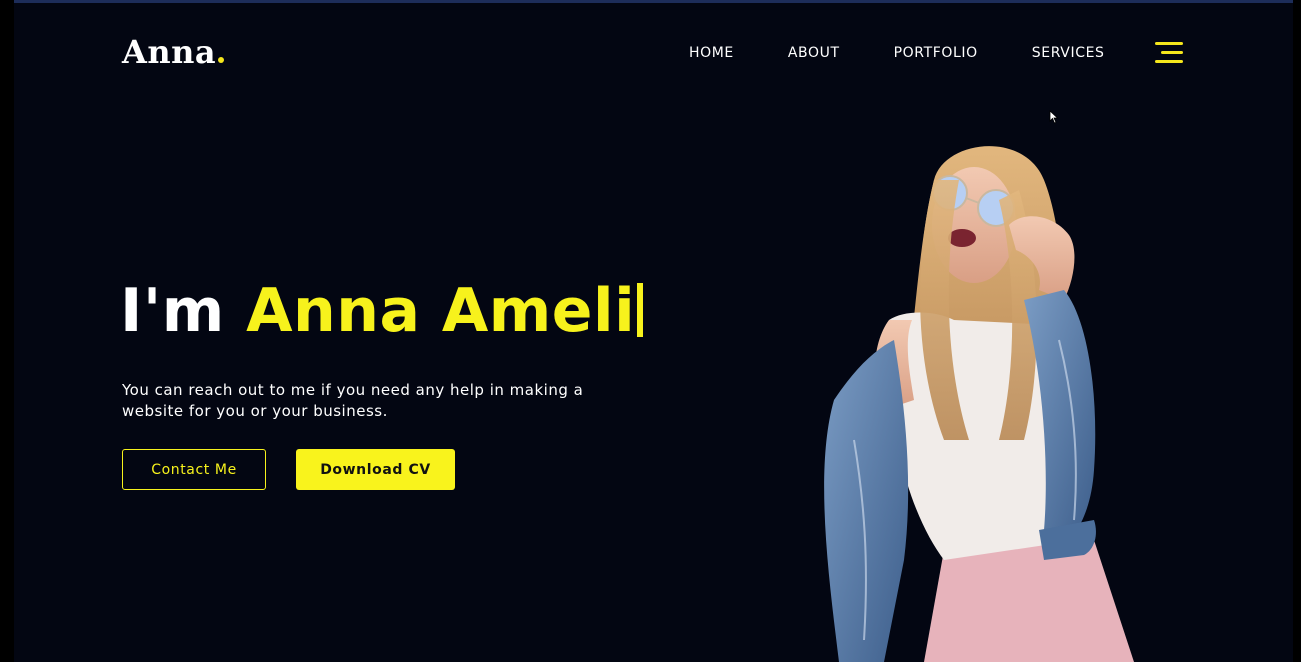 This screenshot has height=662, width=1301. I want to click on logo-text: Anna, so click(169, 52).